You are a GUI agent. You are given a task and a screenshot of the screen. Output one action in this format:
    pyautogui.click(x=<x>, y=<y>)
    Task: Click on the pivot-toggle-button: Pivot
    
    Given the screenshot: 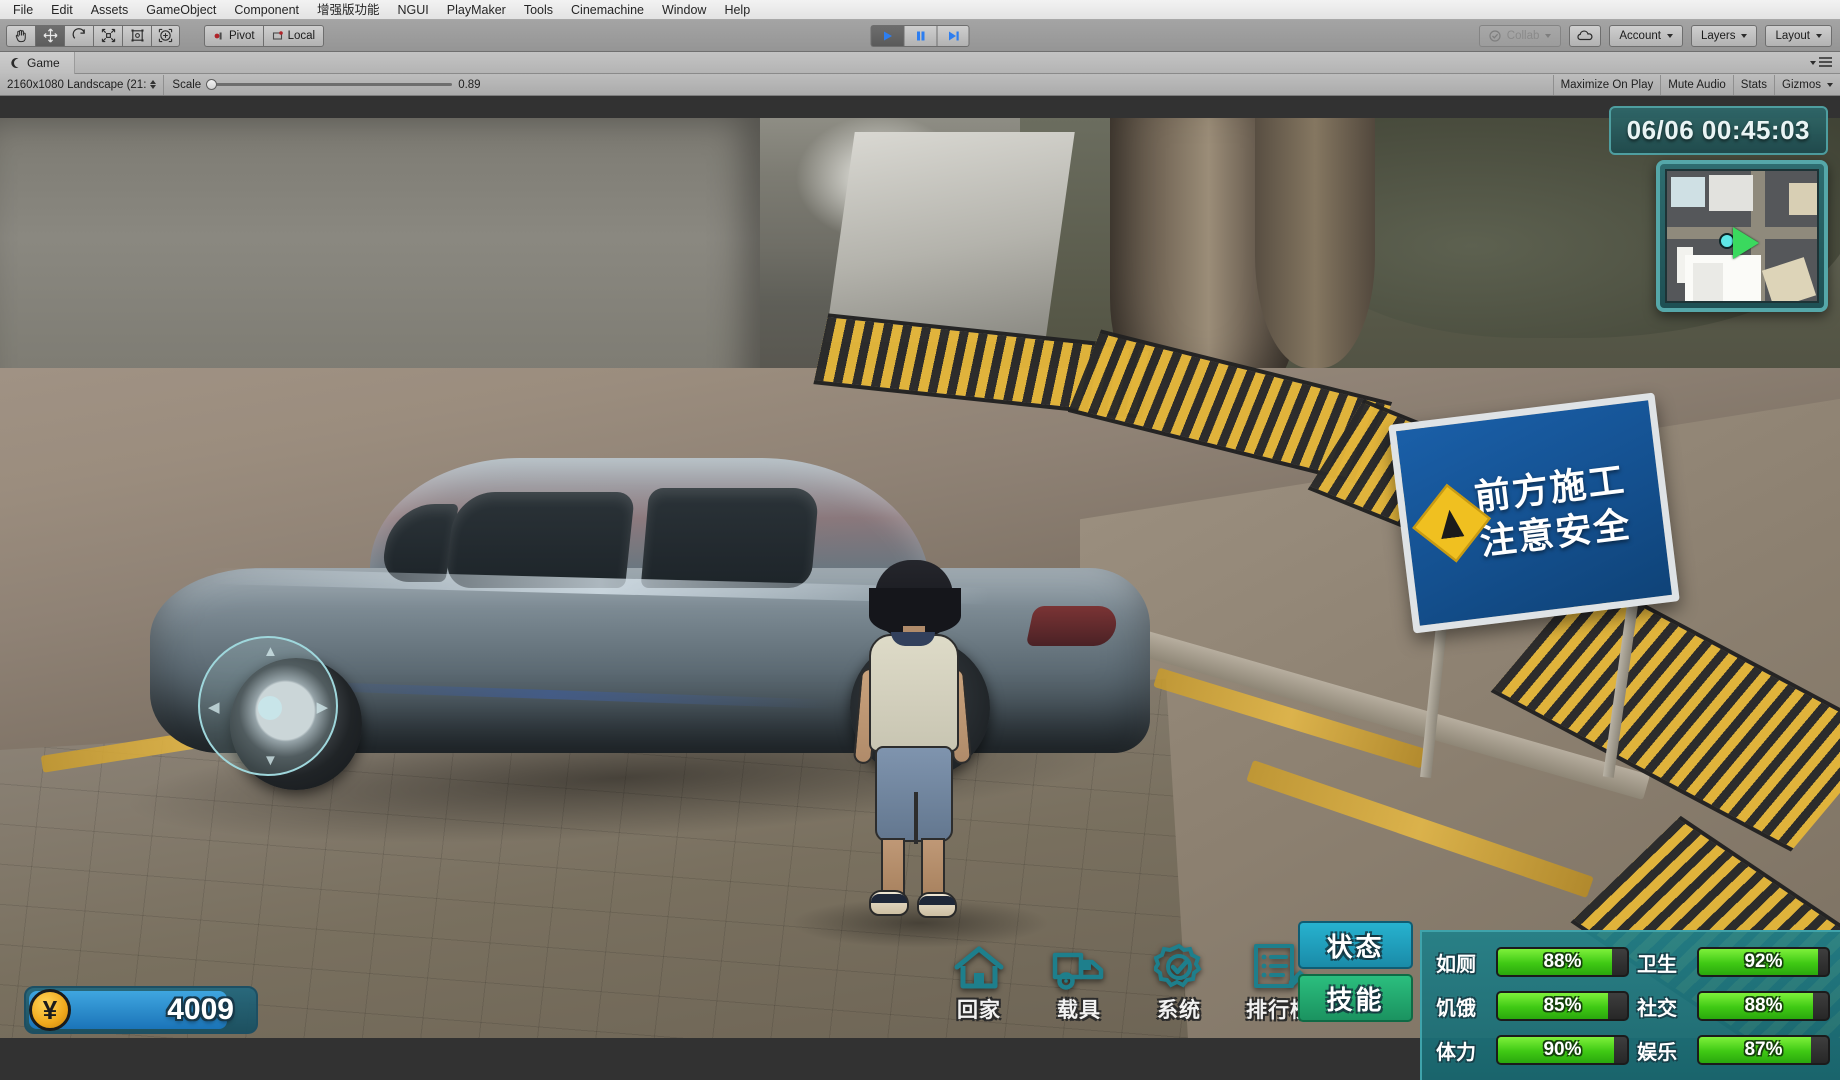 What is the action you would take?
    pyautogui.click(x=233, y=35)
    